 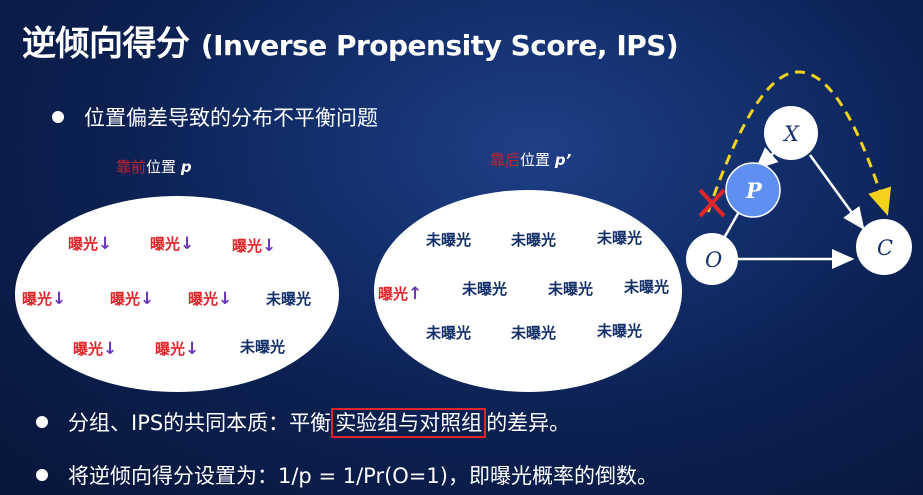 I want to click on left-caption: 靠前位置 p, so click(x=154, y=166).